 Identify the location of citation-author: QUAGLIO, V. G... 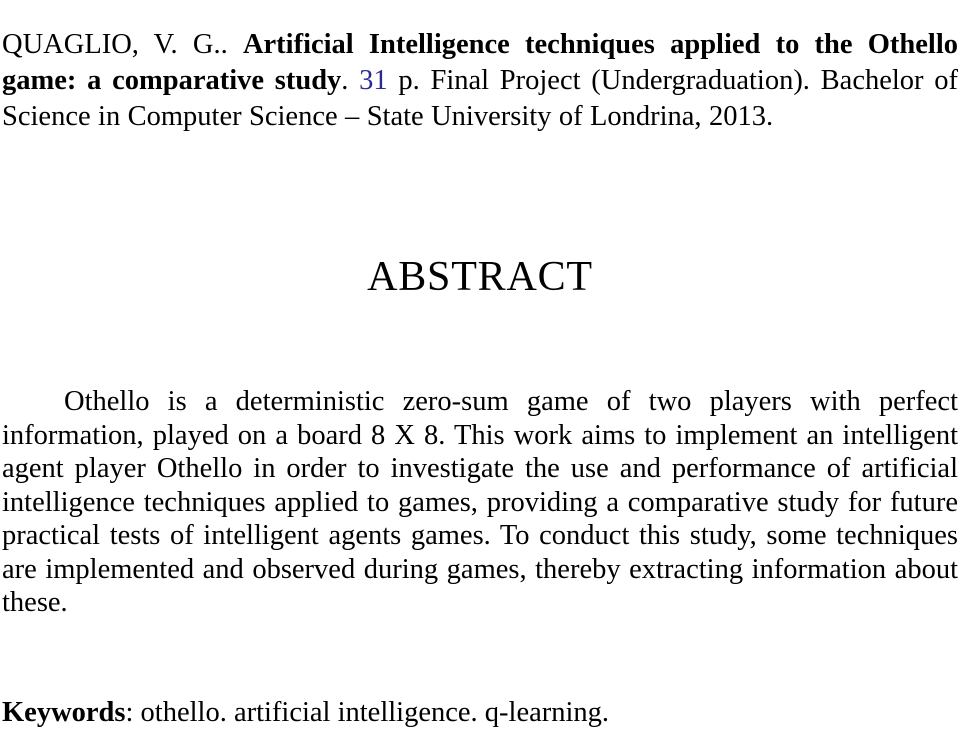
(122, 44).